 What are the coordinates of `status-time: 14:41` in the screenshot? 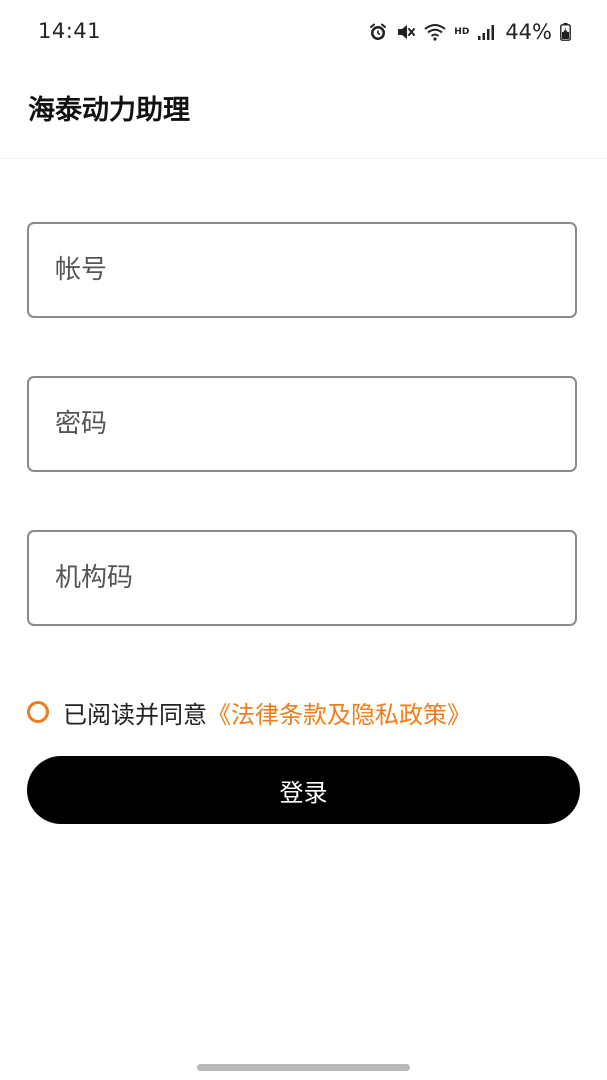 It's located at (70, 31).